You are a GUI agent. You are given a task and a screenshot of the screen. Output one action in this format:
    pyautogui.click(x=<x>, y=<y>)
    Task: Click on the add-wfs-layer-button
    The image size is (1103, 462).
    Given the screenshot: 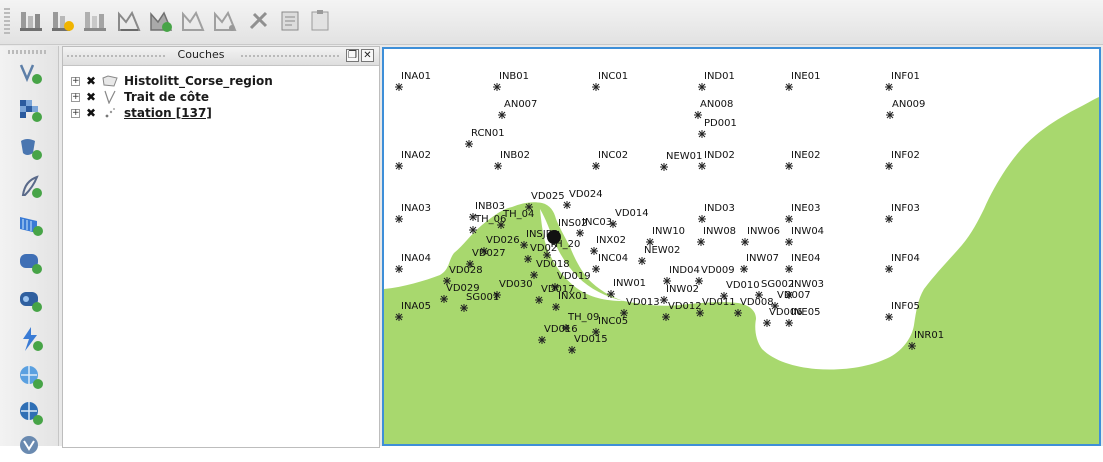 What is the action you would take?
    pyautogui.click(x=31, y=377)
    